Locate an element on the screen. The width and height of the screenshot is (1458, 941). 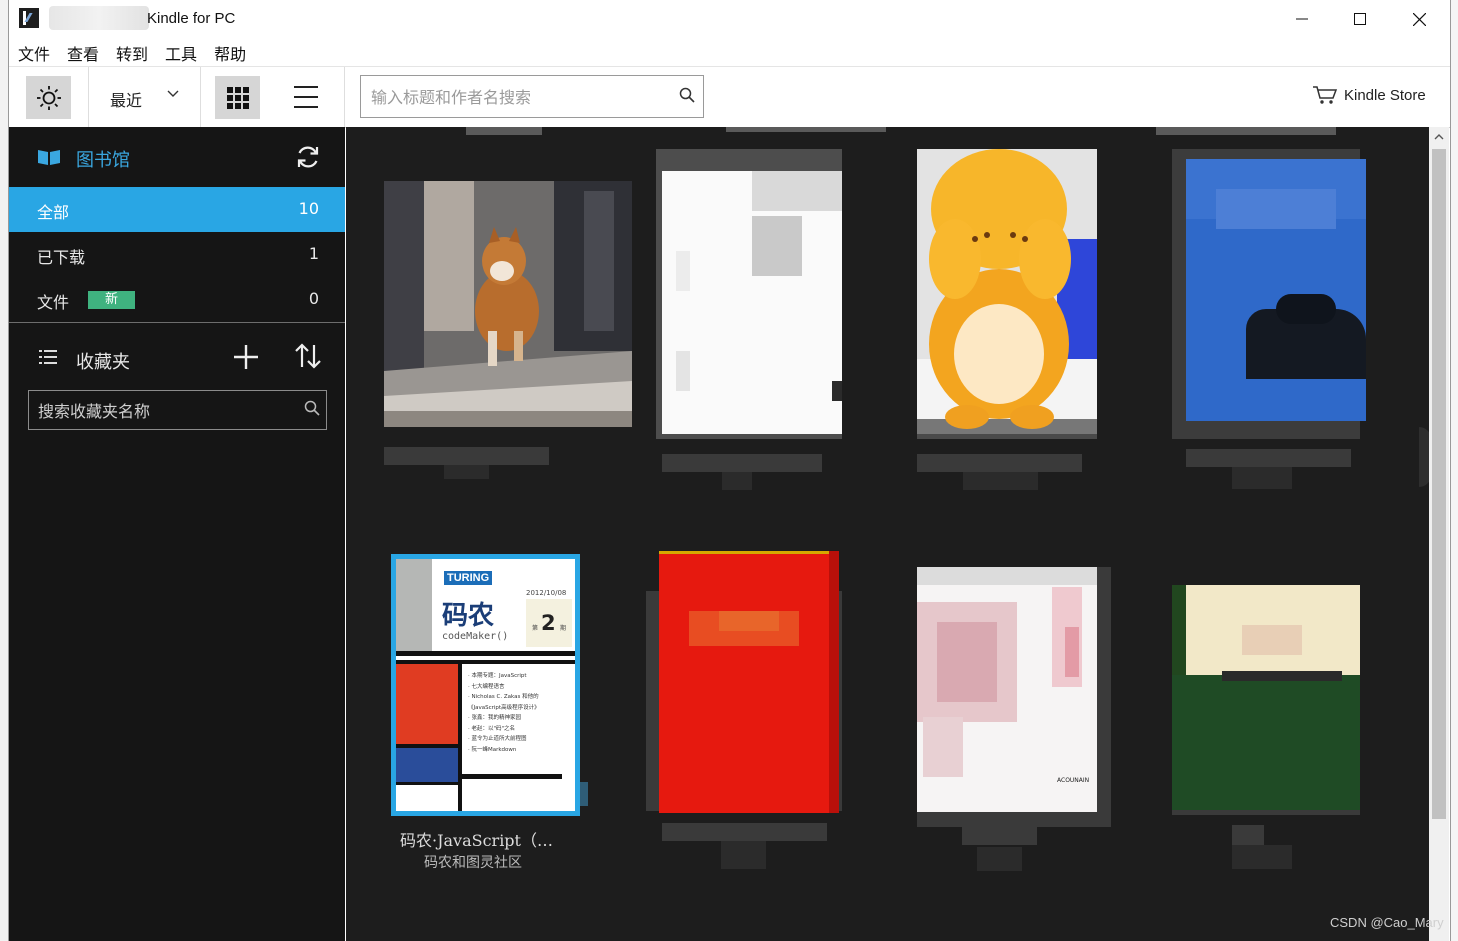
scrolled-cover-shards is located at coordinates (887, 132).